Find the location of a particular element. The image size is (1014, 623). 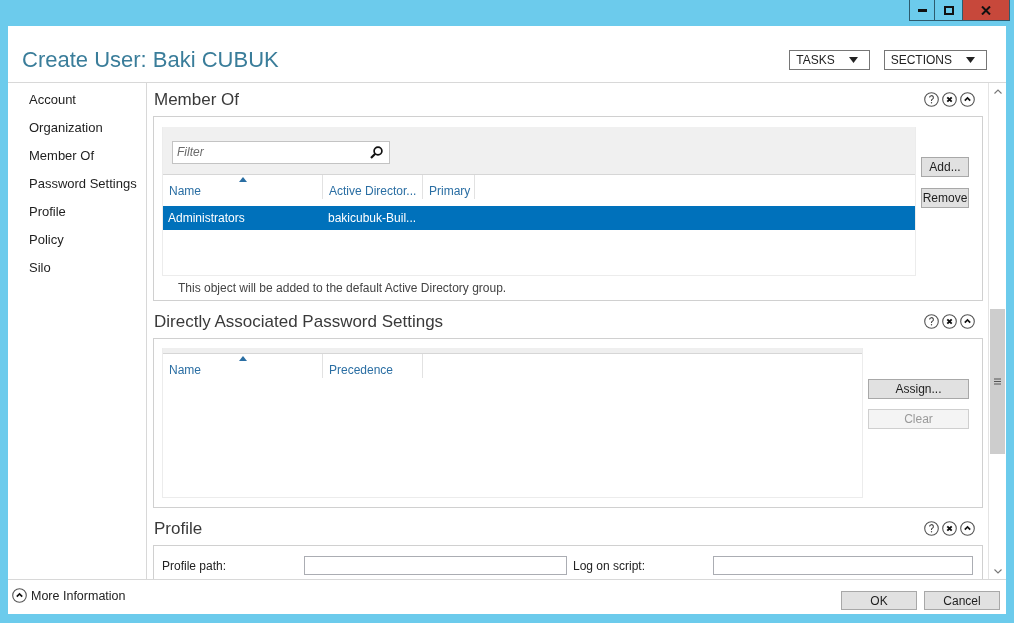

scrollbar-thumb is located at coordinates (997, 381).